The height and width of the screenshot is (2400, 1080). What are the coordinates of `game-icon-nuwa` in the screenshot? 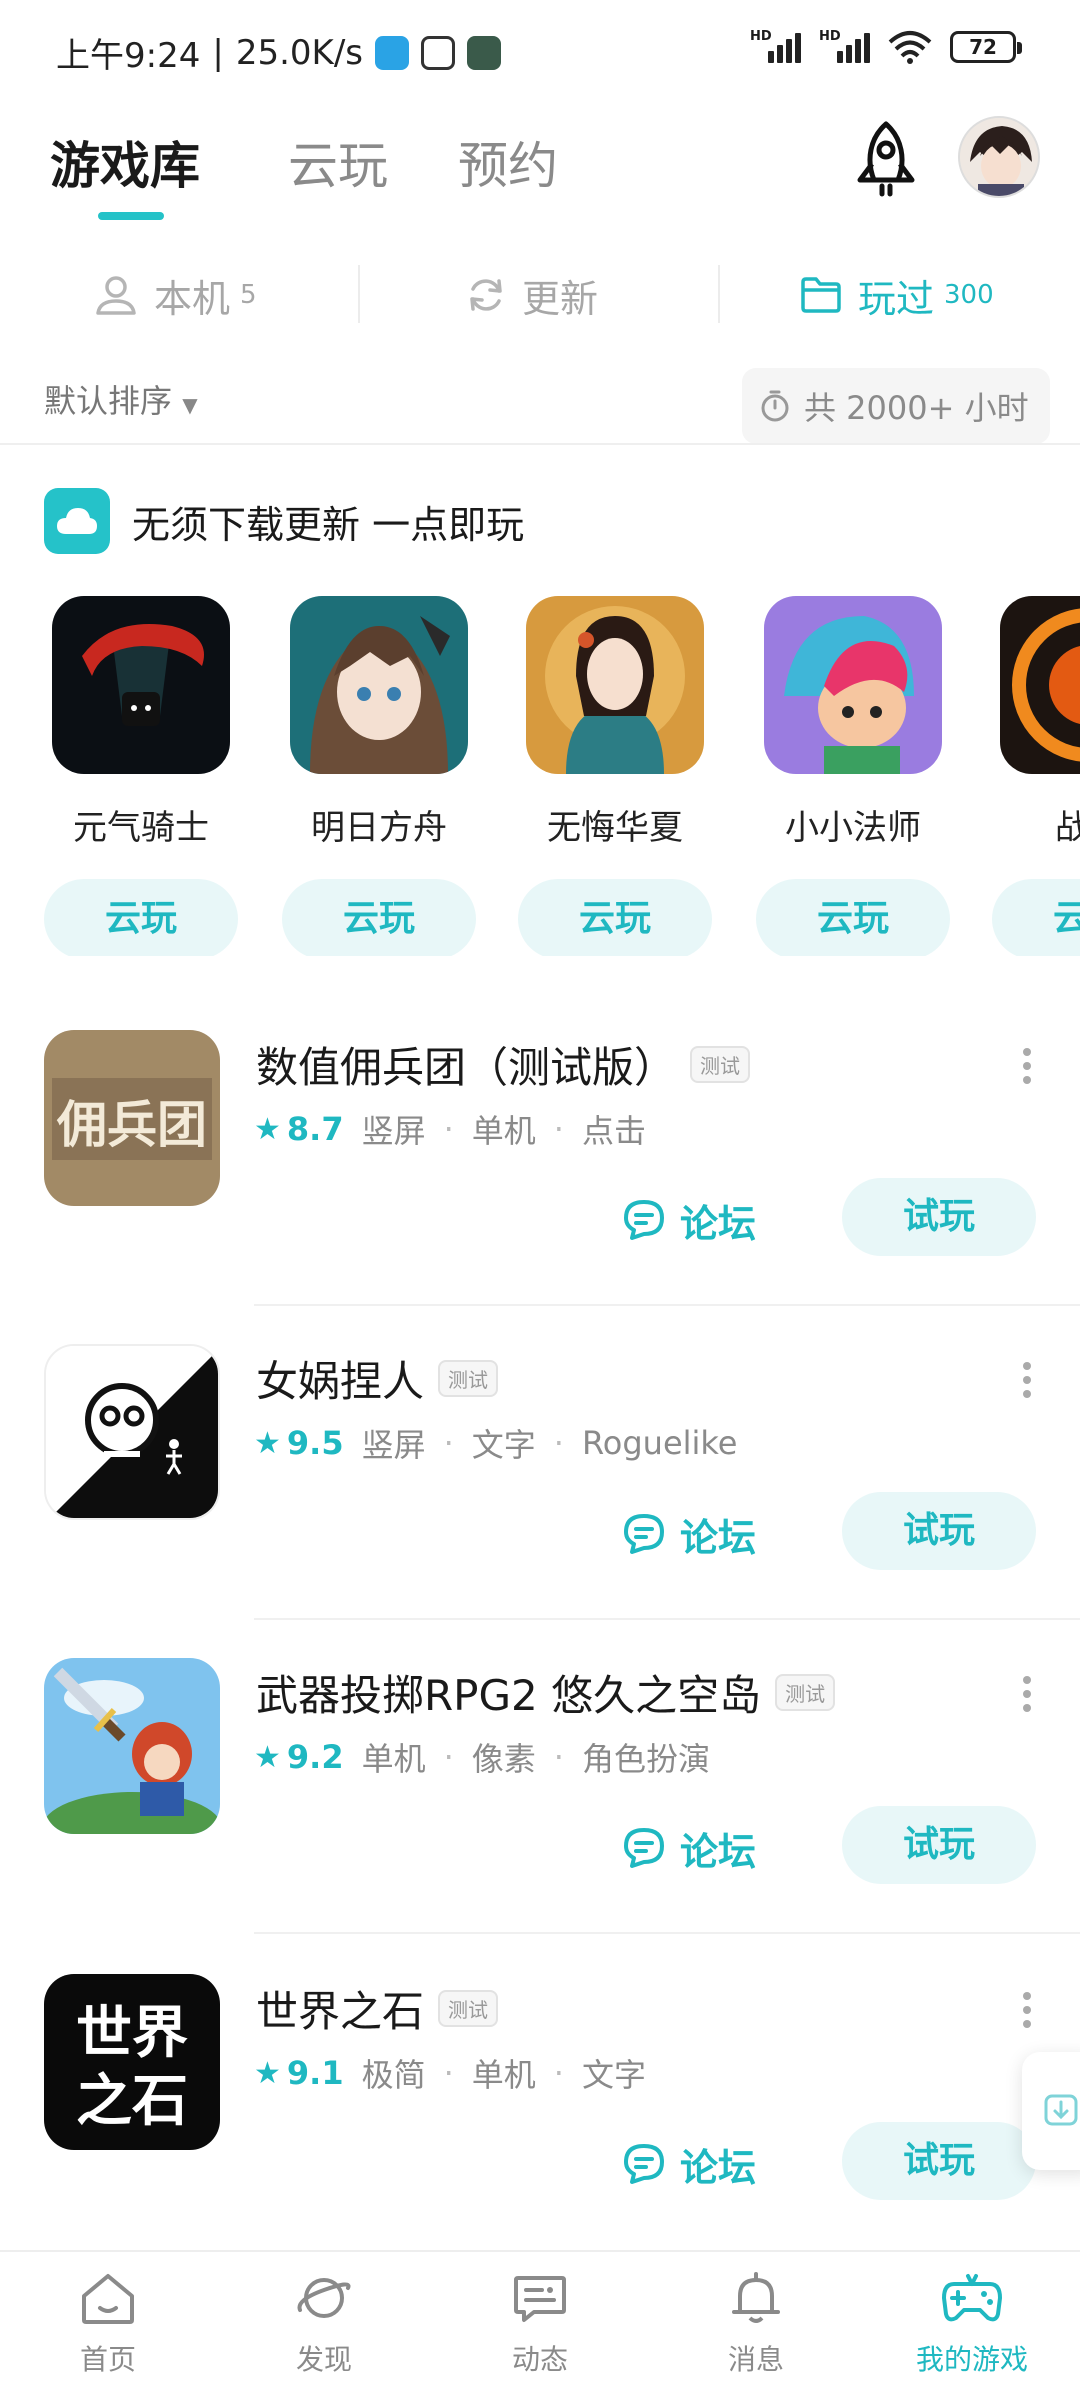 It's located at (132, 1432).